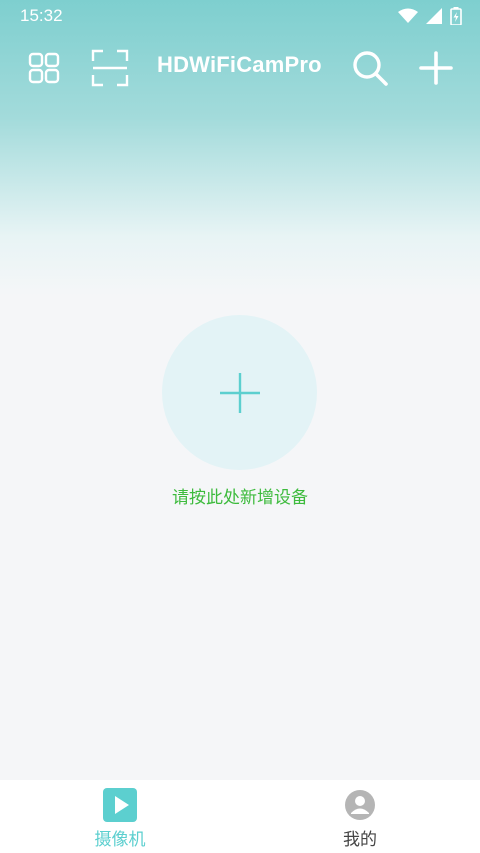 The height and width of the screenshot is (853, 480). I want to click on nav-item-mine: 我的, so click(360, 816).